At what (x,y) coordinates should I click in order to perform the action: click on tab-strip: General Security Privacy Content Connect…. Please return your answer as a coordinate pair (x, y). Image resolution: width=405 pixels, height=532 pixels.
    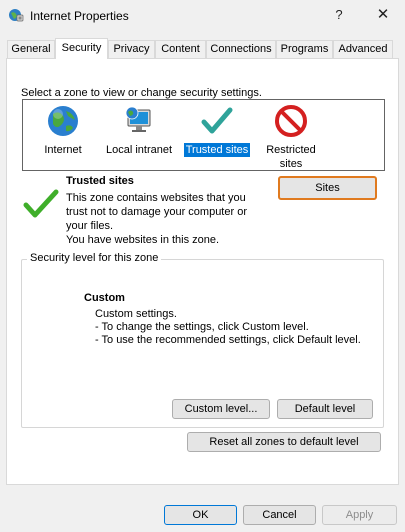
    Looking at the image, I should click on (202, 48).